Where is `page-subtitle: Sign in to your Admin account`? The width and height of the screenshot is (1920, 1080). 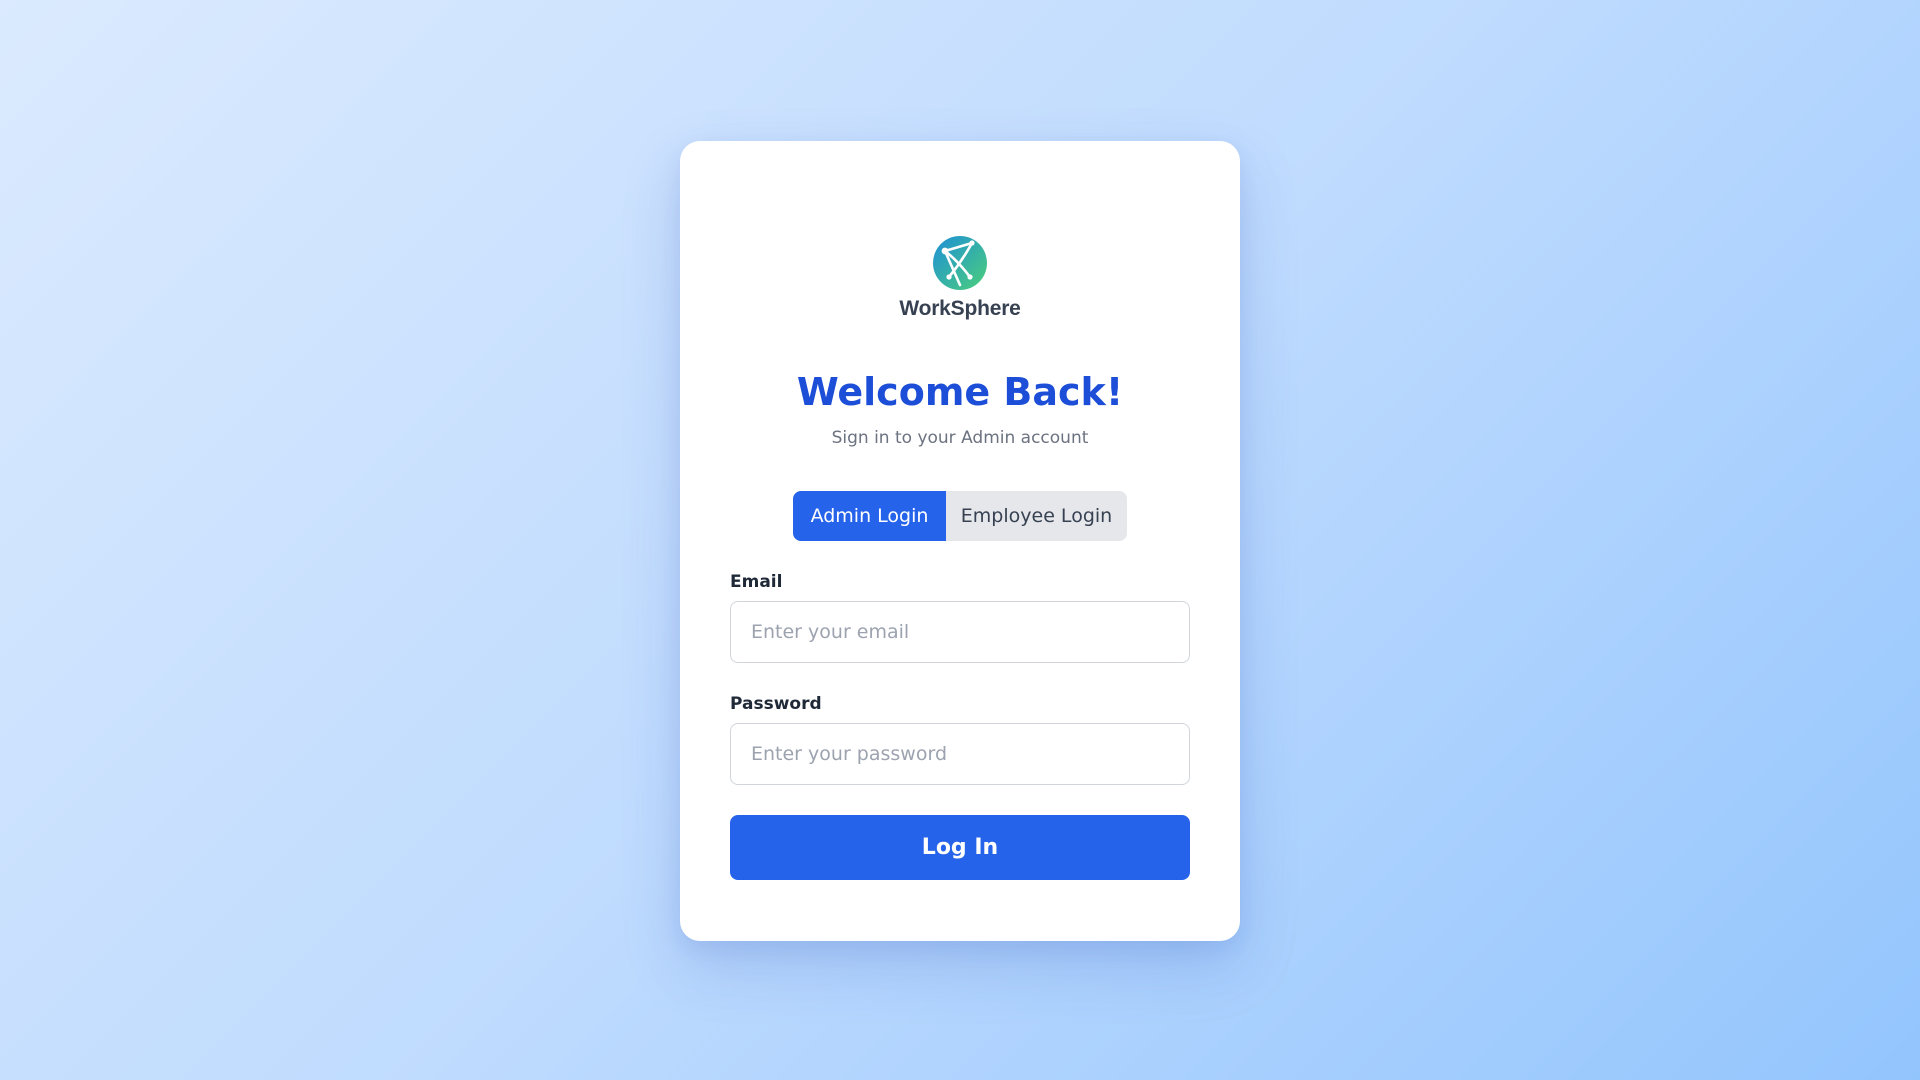 page-subtitle: Sign in to your Admin account is located at coordinates (960, 438).